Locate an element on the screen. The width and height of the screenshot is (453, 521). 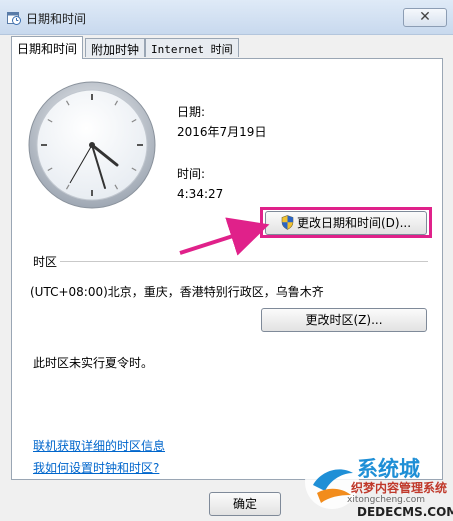
tab-internet-time: Internet 时间 is located at coordinates (192, 47).